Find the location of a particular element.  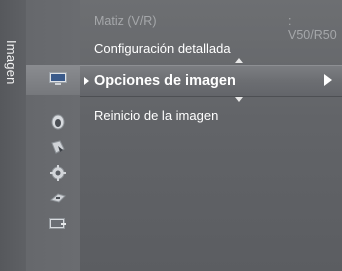

menu-item-picture-options: Opciones de imagen is located at coordinates (211, 81).